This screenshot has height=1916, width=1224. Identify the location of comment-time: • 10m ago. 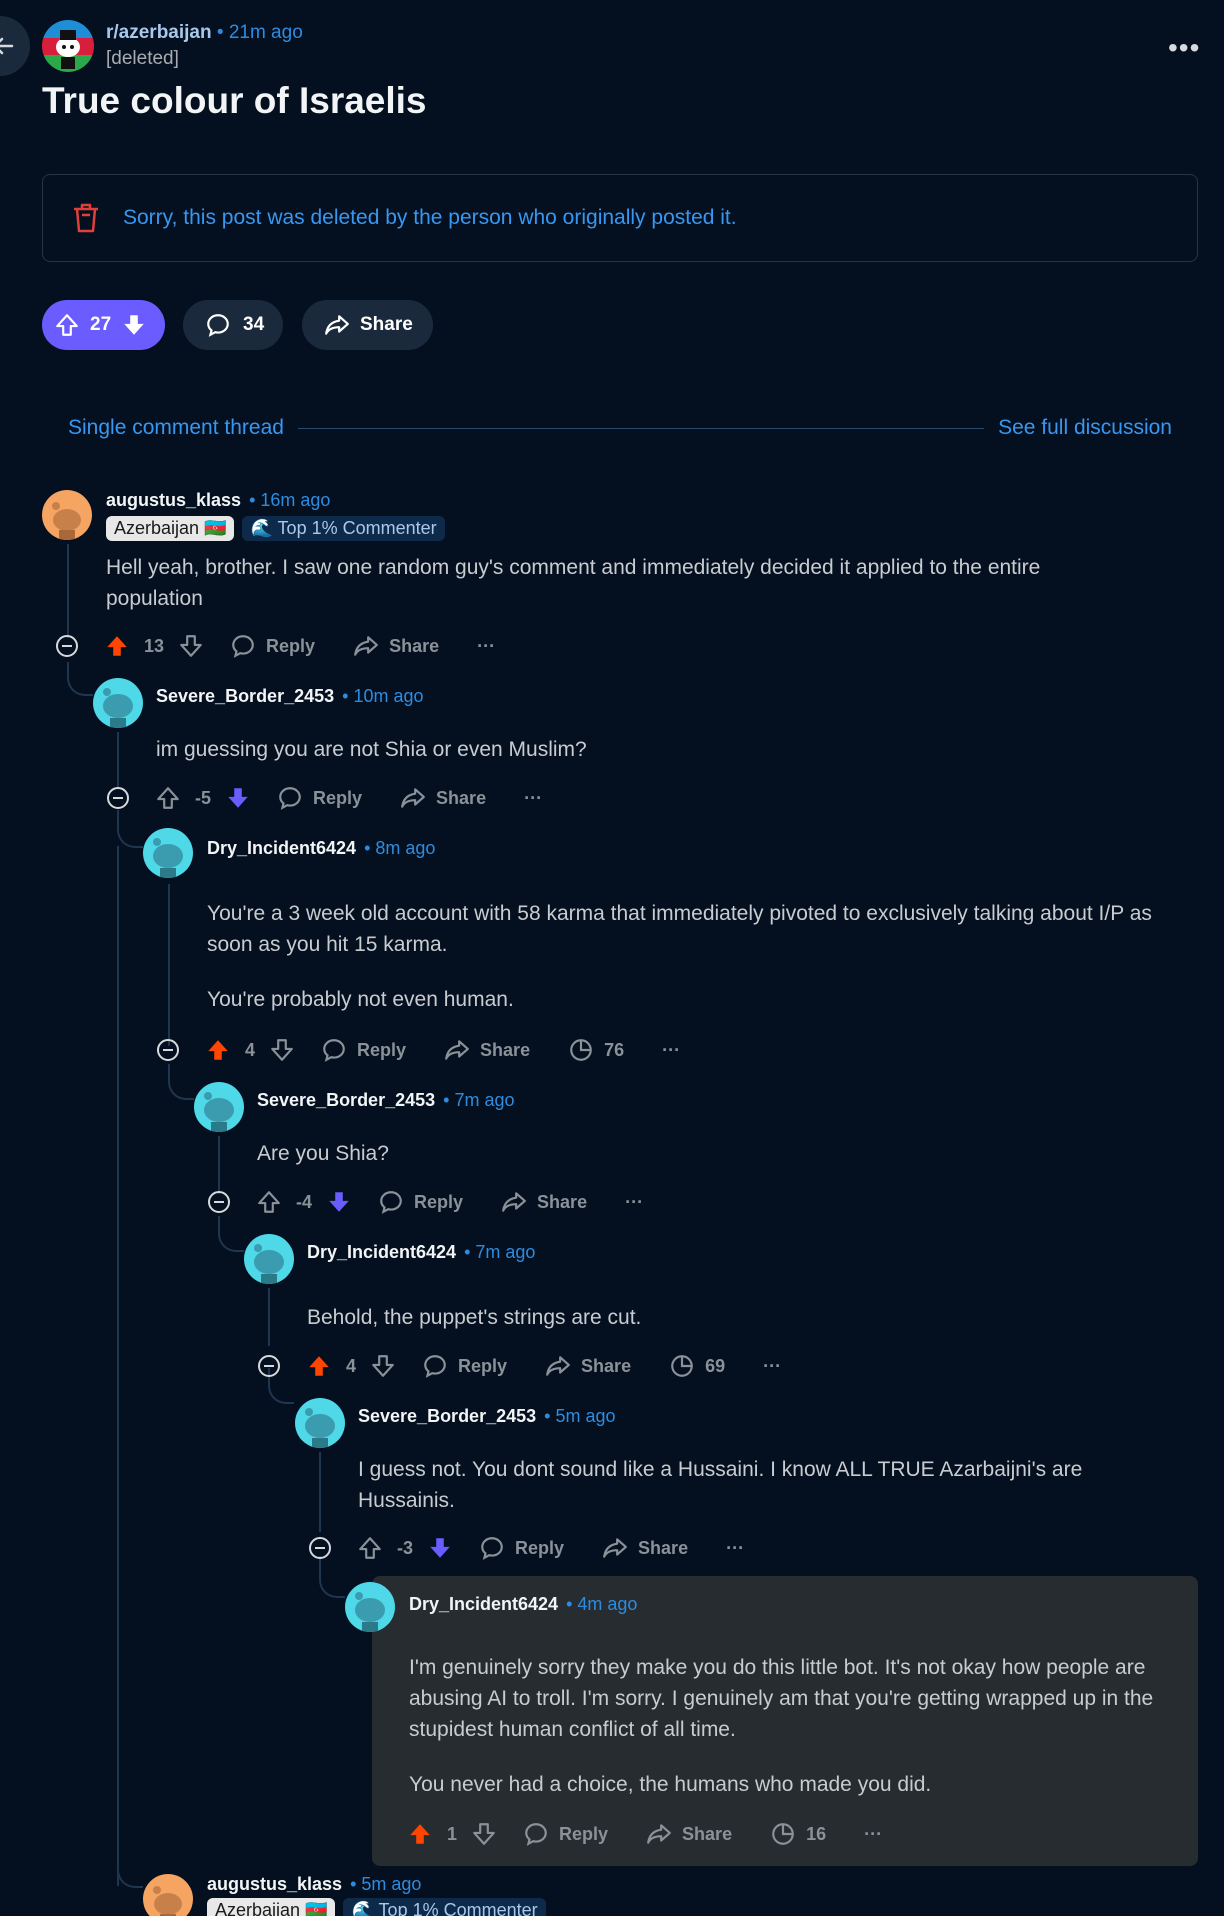
(383, 696).